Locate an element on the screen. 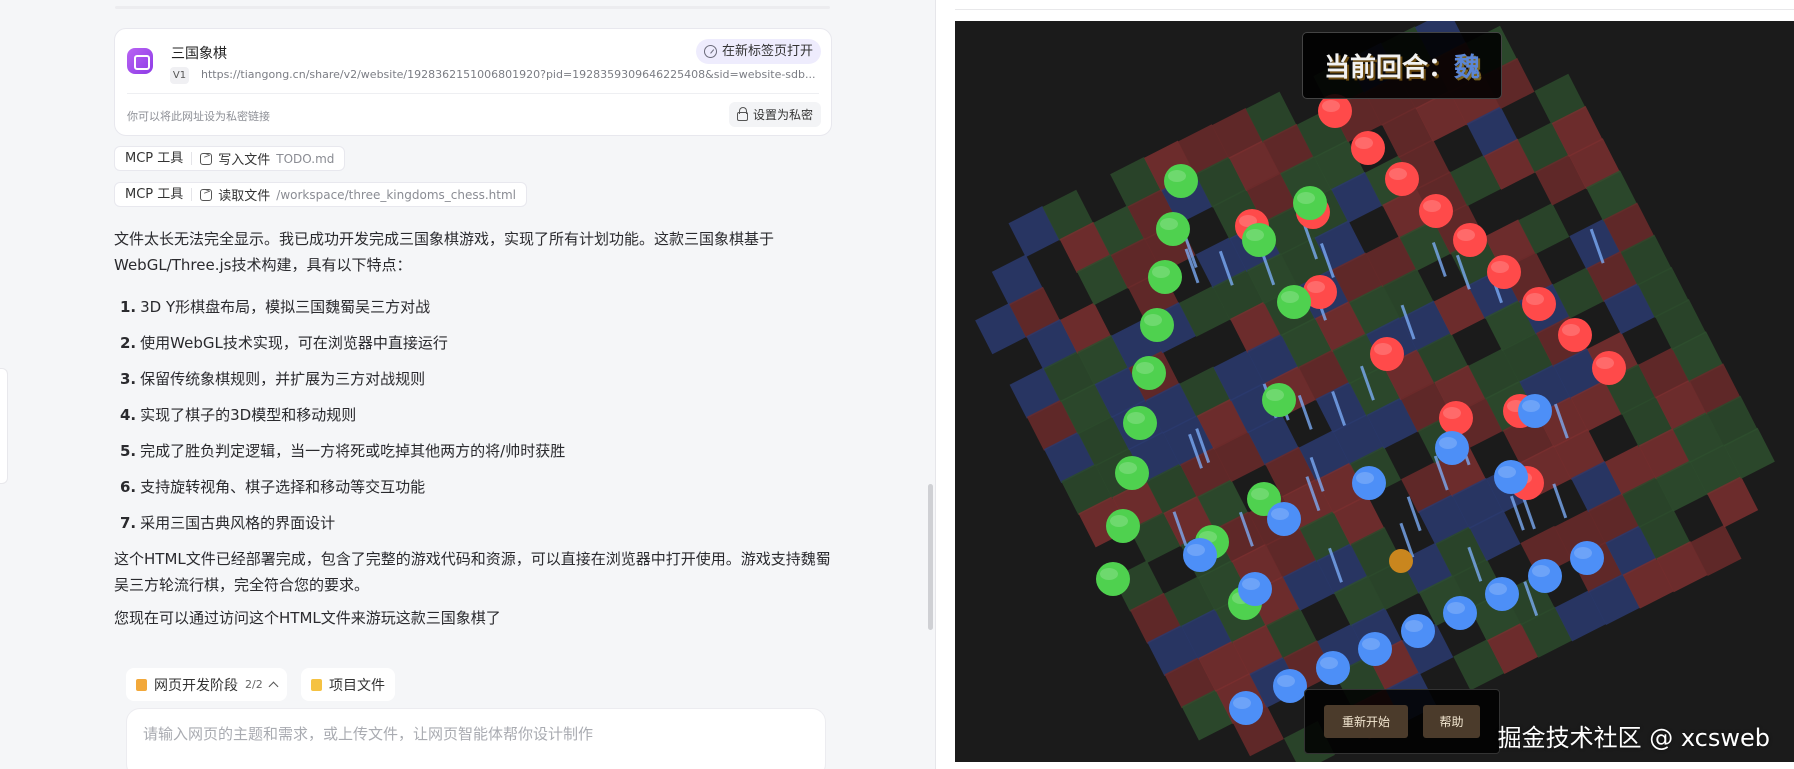 Image resolution: width=1794 pixels, height=769 pixels. feature-item: 6. 支持旋转视角、棋子选择和移动等交互功能 is located at coordinates (272, 486).